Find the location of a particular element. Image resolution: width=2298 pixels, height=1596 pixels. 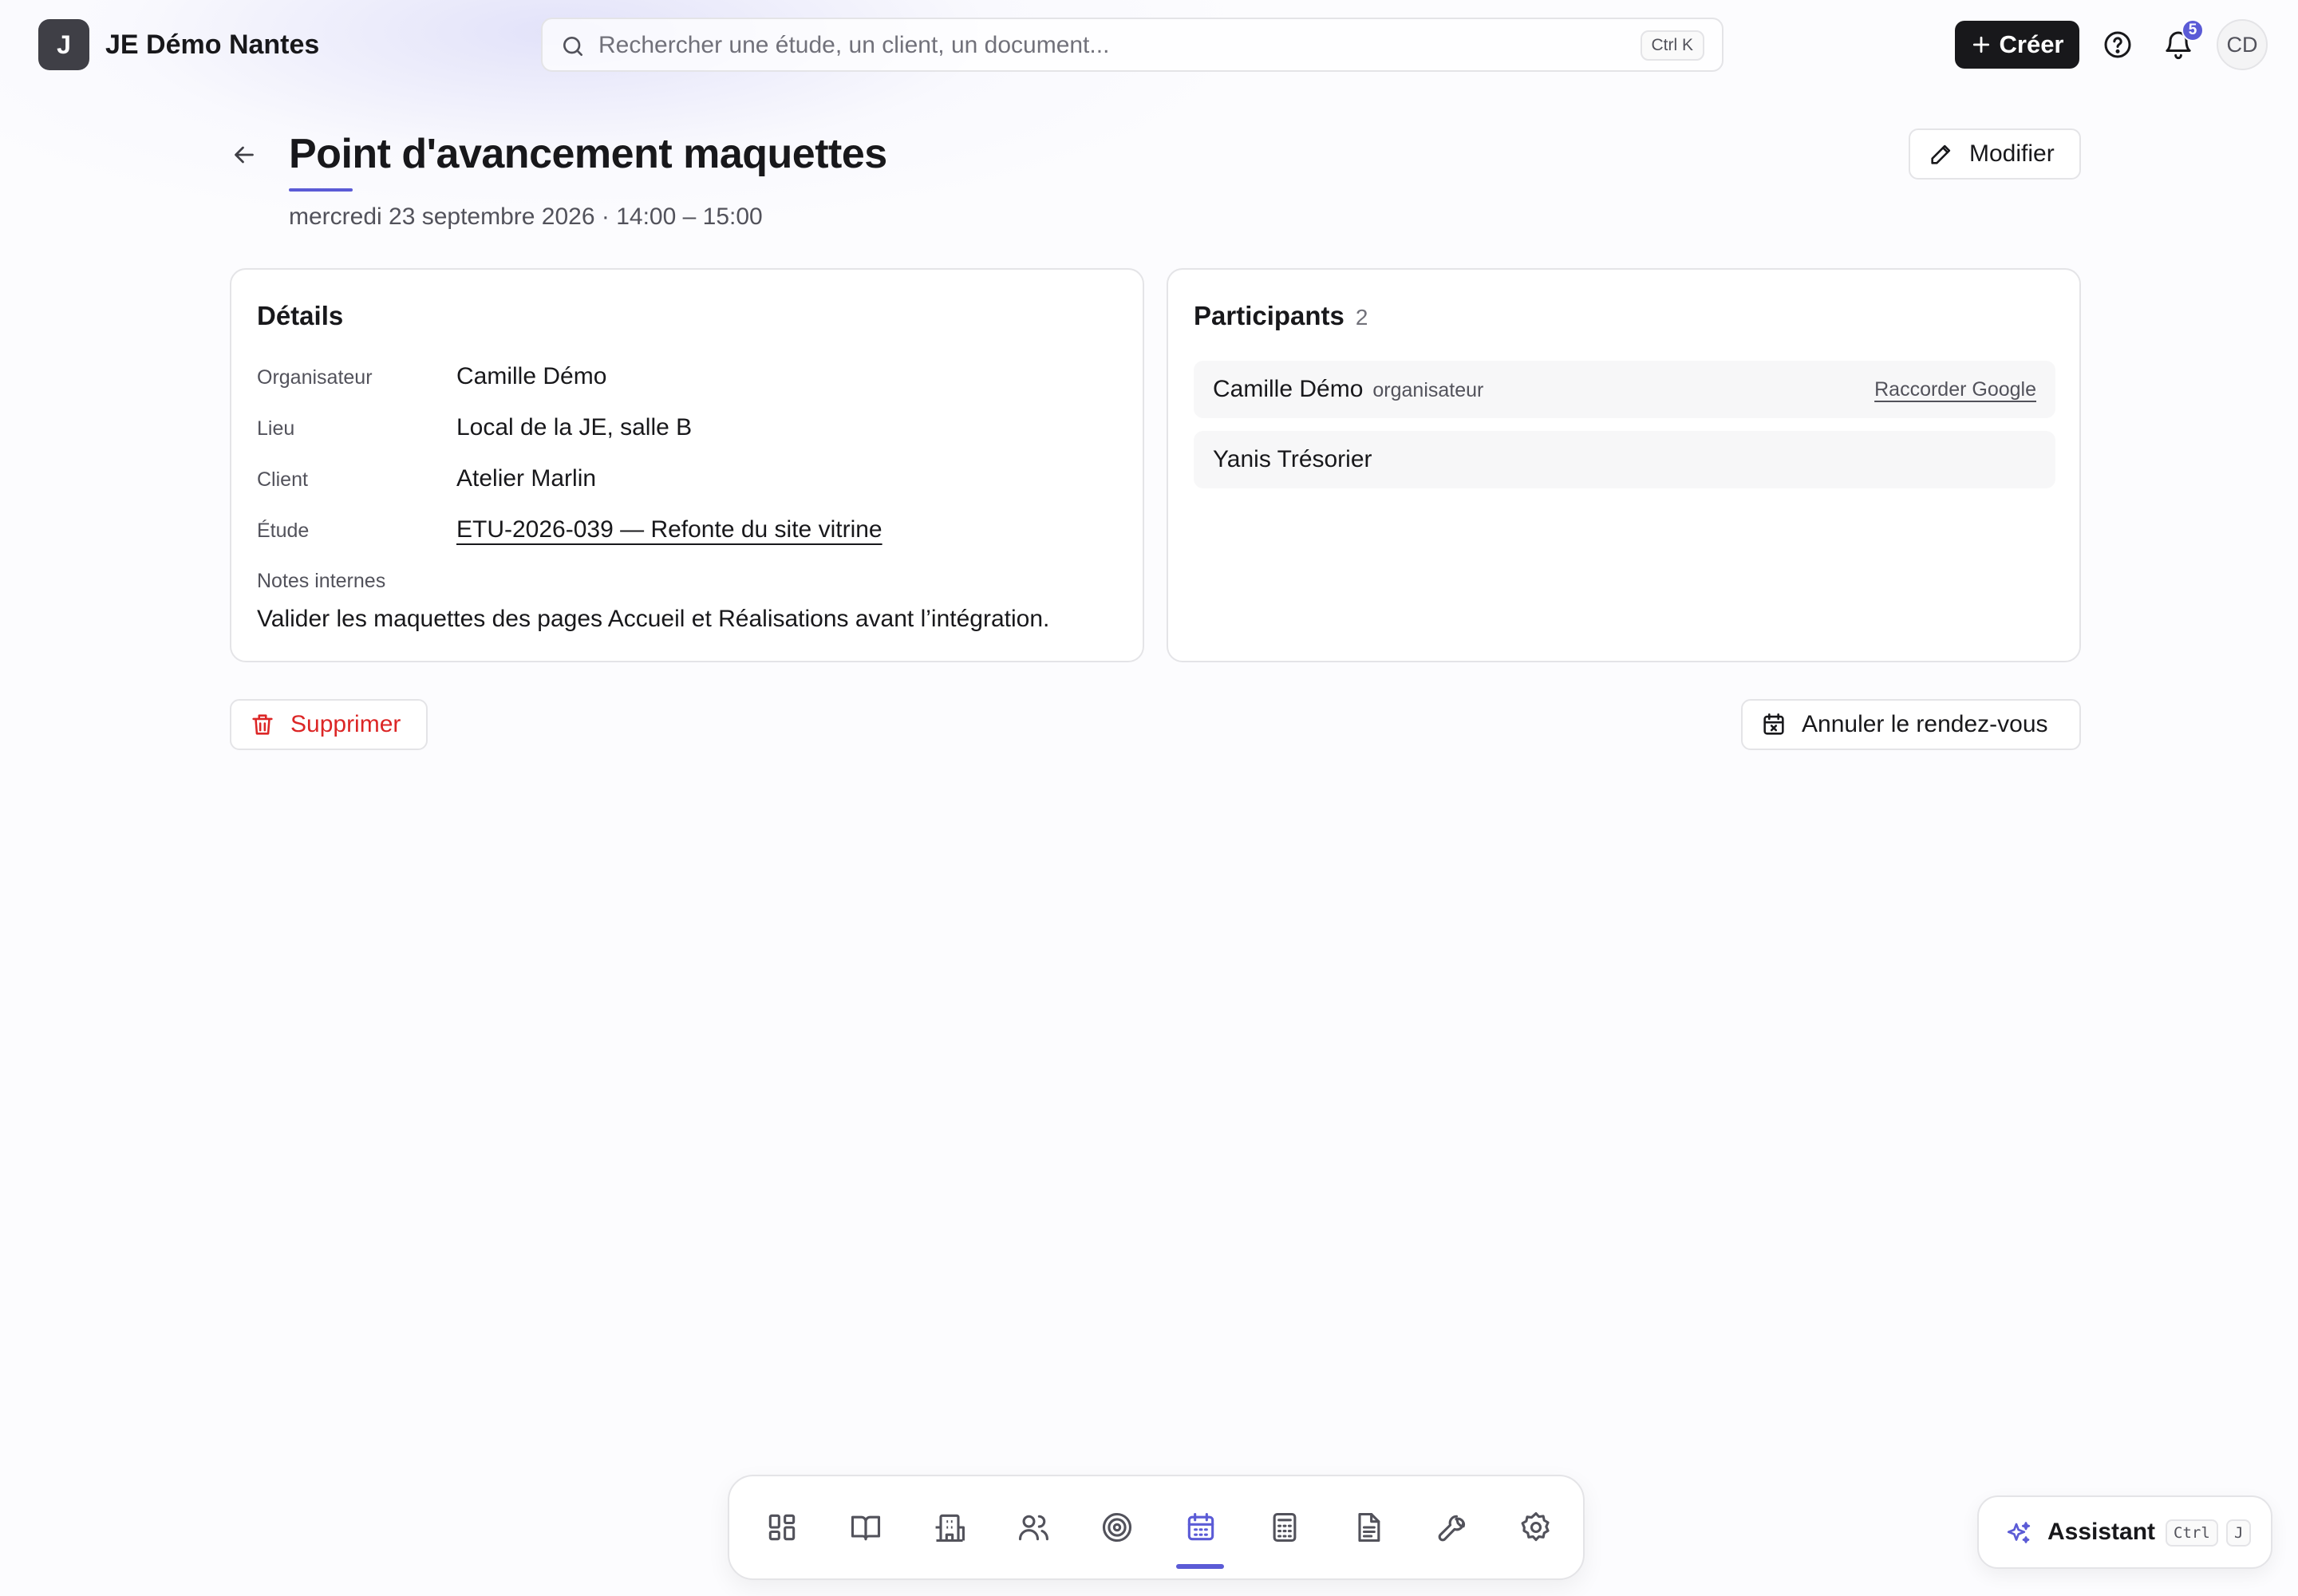

plus-icon is located at coordinates (1982, 44).